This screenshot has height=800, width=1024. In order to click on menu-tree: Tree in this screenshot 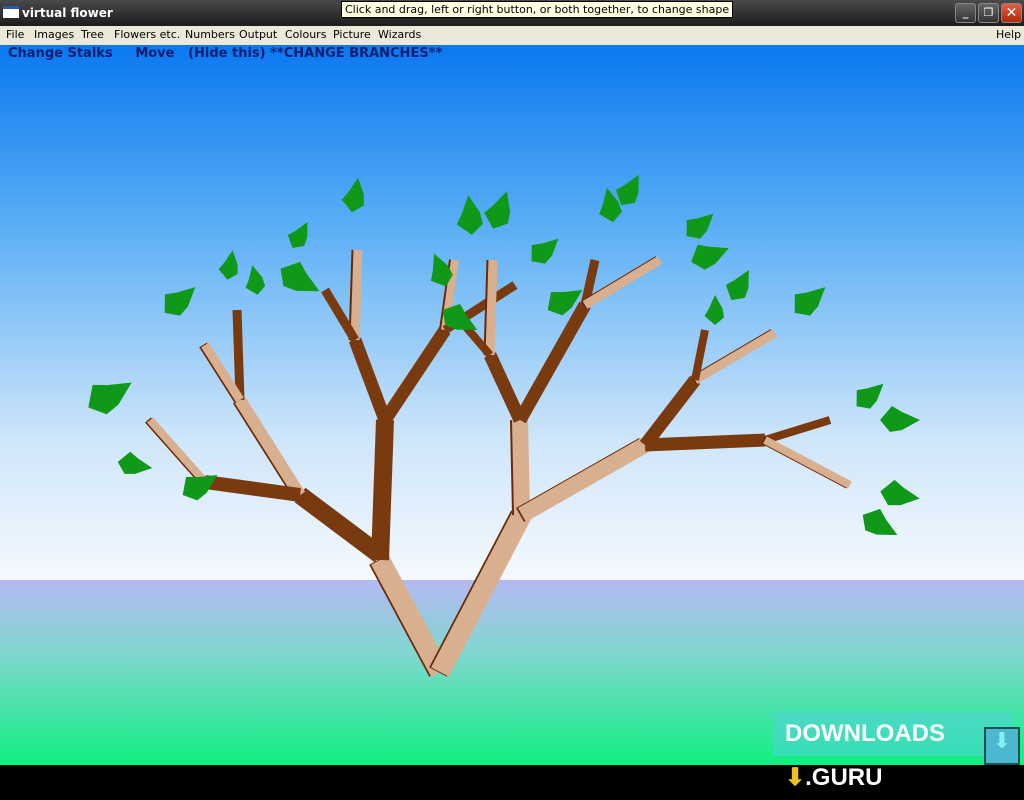, I will do `click(92, 34)`.